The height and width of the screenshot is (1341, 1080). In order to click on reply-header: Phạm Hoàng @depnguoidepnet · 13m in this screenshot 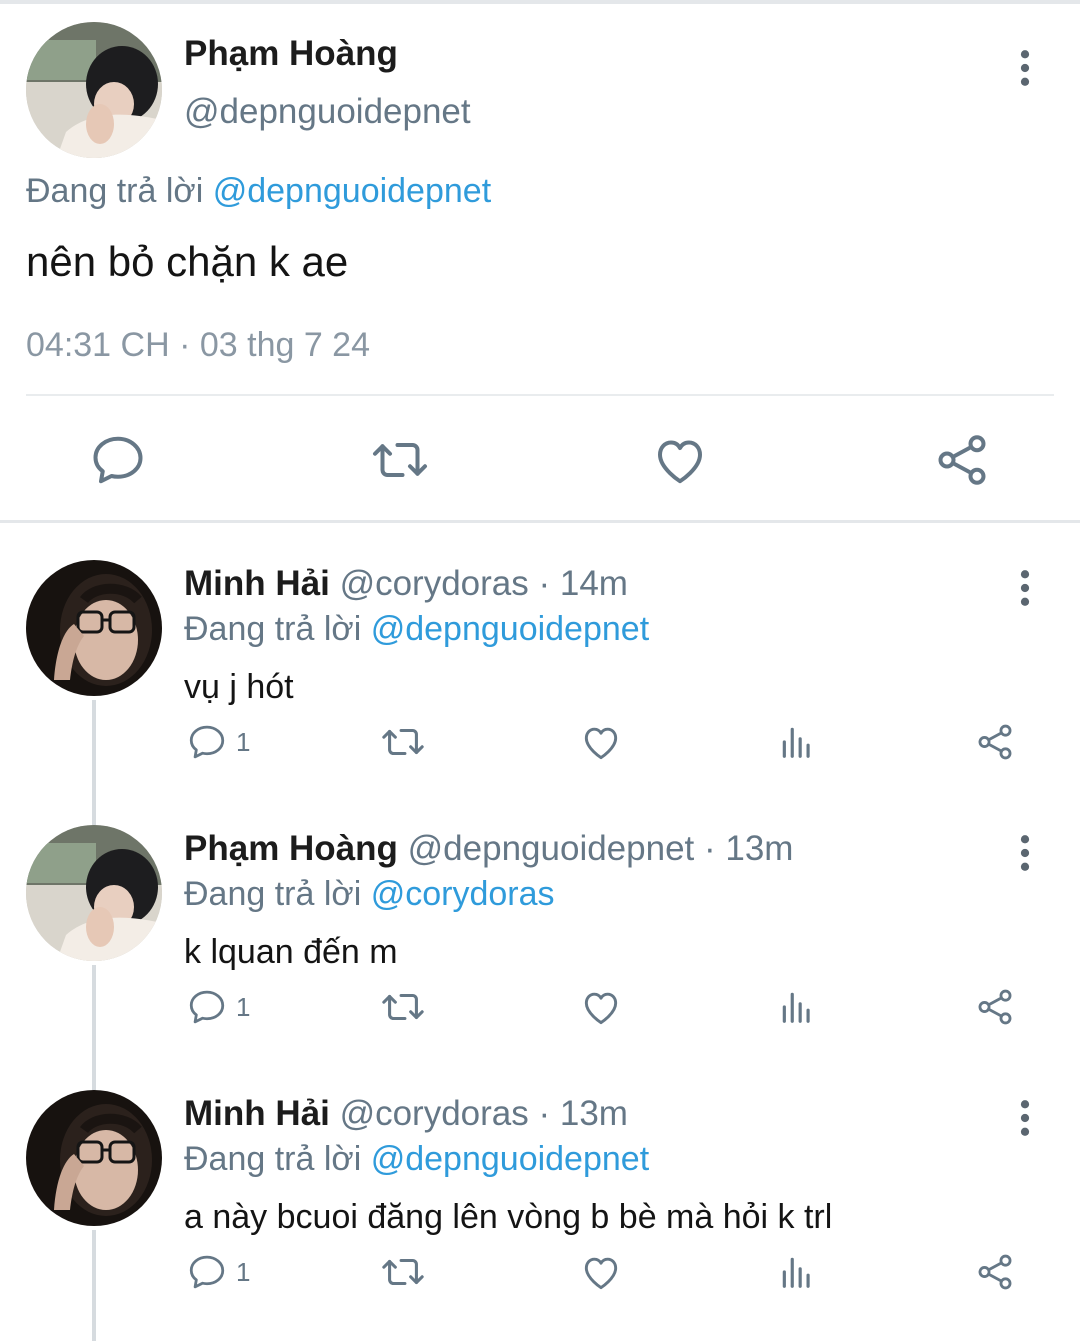, I will do `click(488, 849)`.